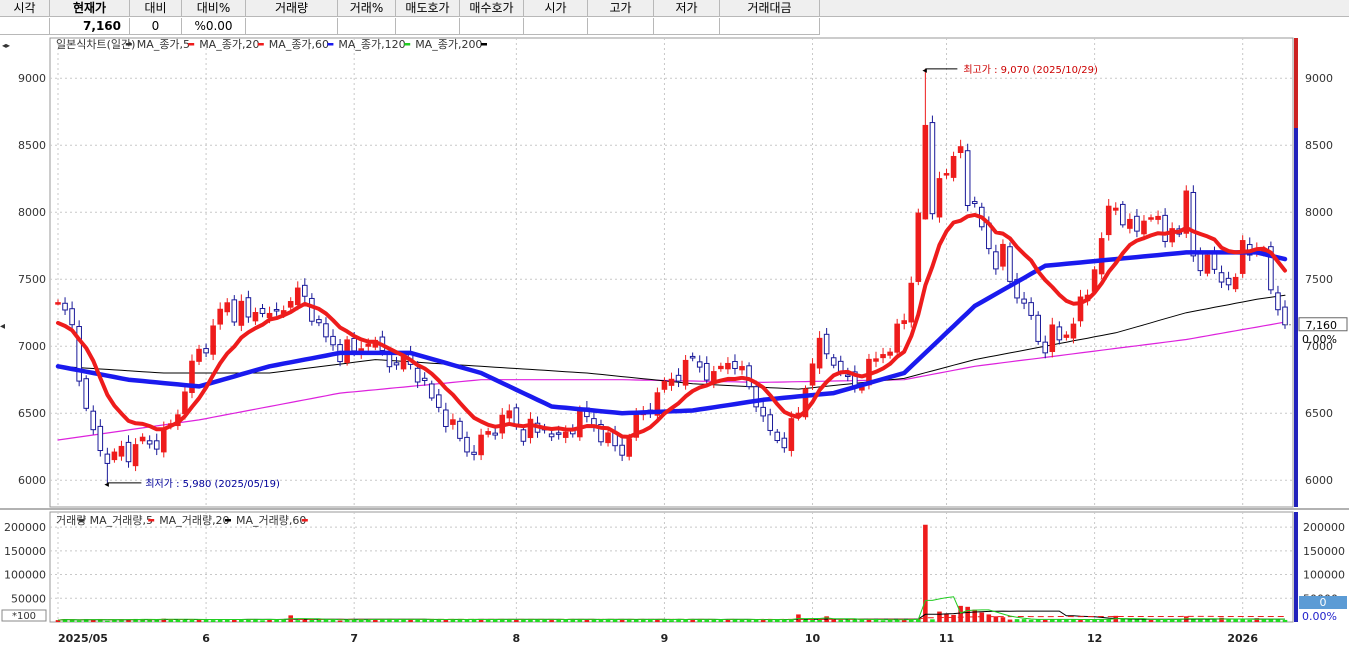  Describe the element at coordinates (1324, 551) in the screenshot. I see `volume-tick-right: 150000` at that location.